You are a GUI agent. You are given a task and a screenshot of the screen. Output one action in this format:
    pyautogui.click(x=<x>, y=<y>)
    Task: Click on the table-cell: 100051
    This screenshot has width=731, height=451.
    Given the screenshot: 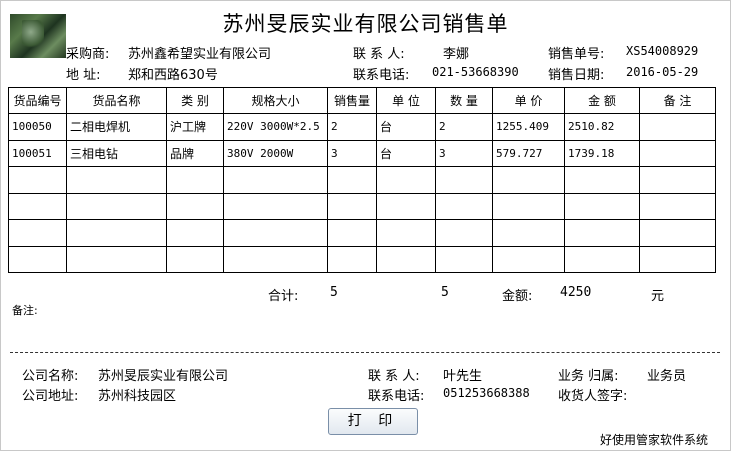 What is the action you would take?
    pyautogui.click(x=37, y=153)
    